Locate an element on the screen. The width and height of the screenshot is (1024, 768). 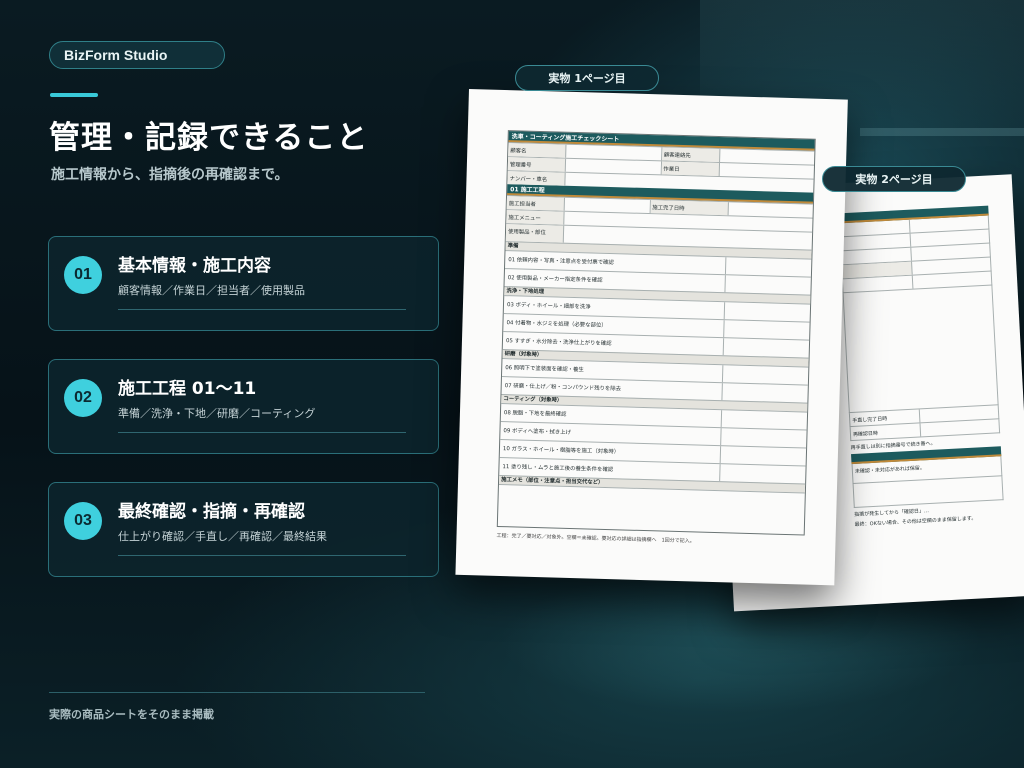
page-subtitle: 施工情報から、指摘後の再確認まで。 is located at coordinates (170, 175).